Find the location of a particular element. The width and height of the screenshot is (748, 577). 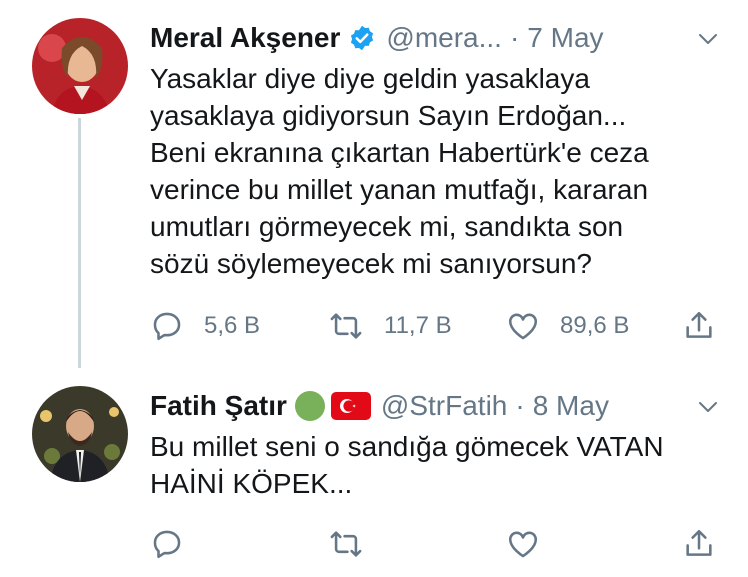

tweet-header: Meral Akşener @mera... · 7 May is located at coordinates (435, 38).